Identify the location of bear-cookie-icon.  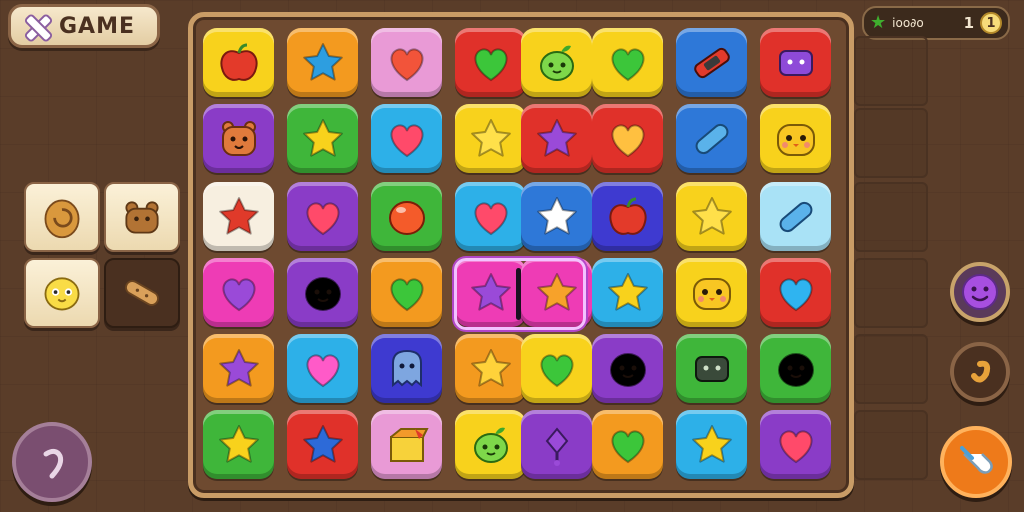
(142, 217).